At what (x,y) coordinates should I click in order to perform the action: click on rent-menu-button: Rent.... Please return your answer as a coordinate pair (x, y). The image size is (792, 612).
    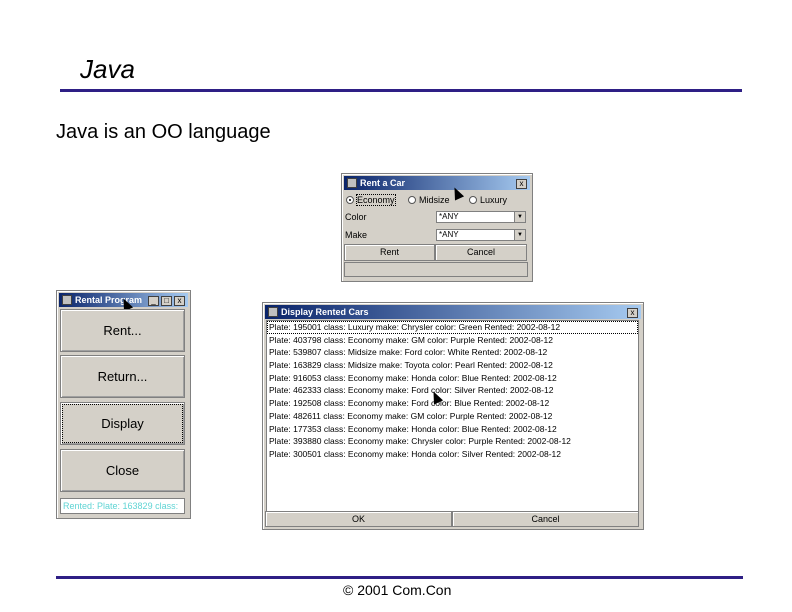
    Looking at the image, I should click on (122, 330).